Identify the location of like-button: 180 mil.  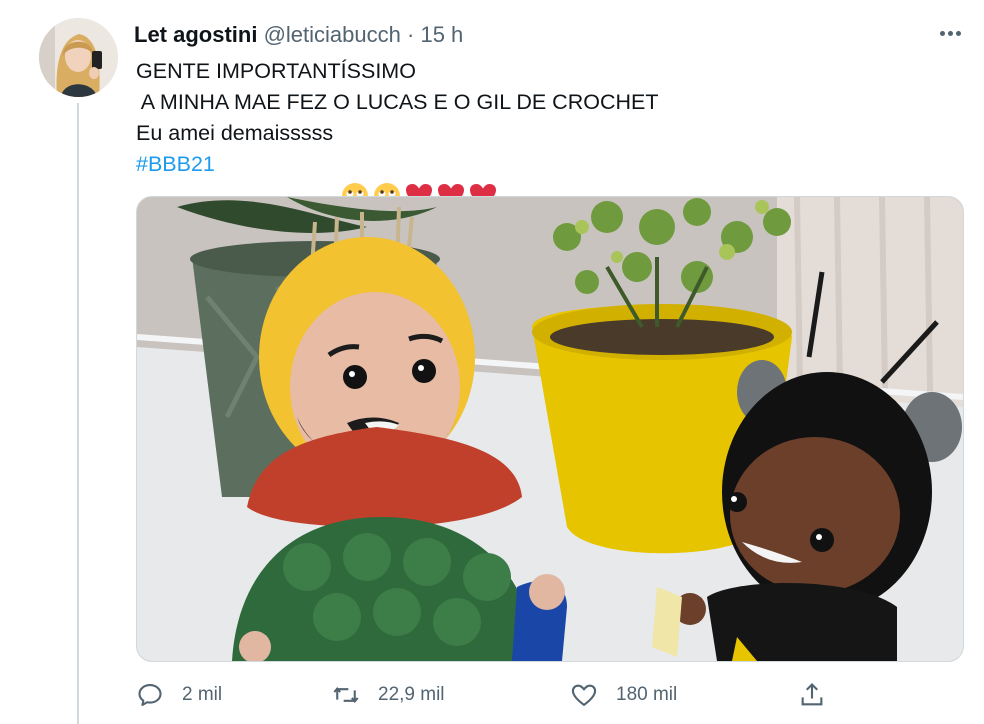
(623, 695).